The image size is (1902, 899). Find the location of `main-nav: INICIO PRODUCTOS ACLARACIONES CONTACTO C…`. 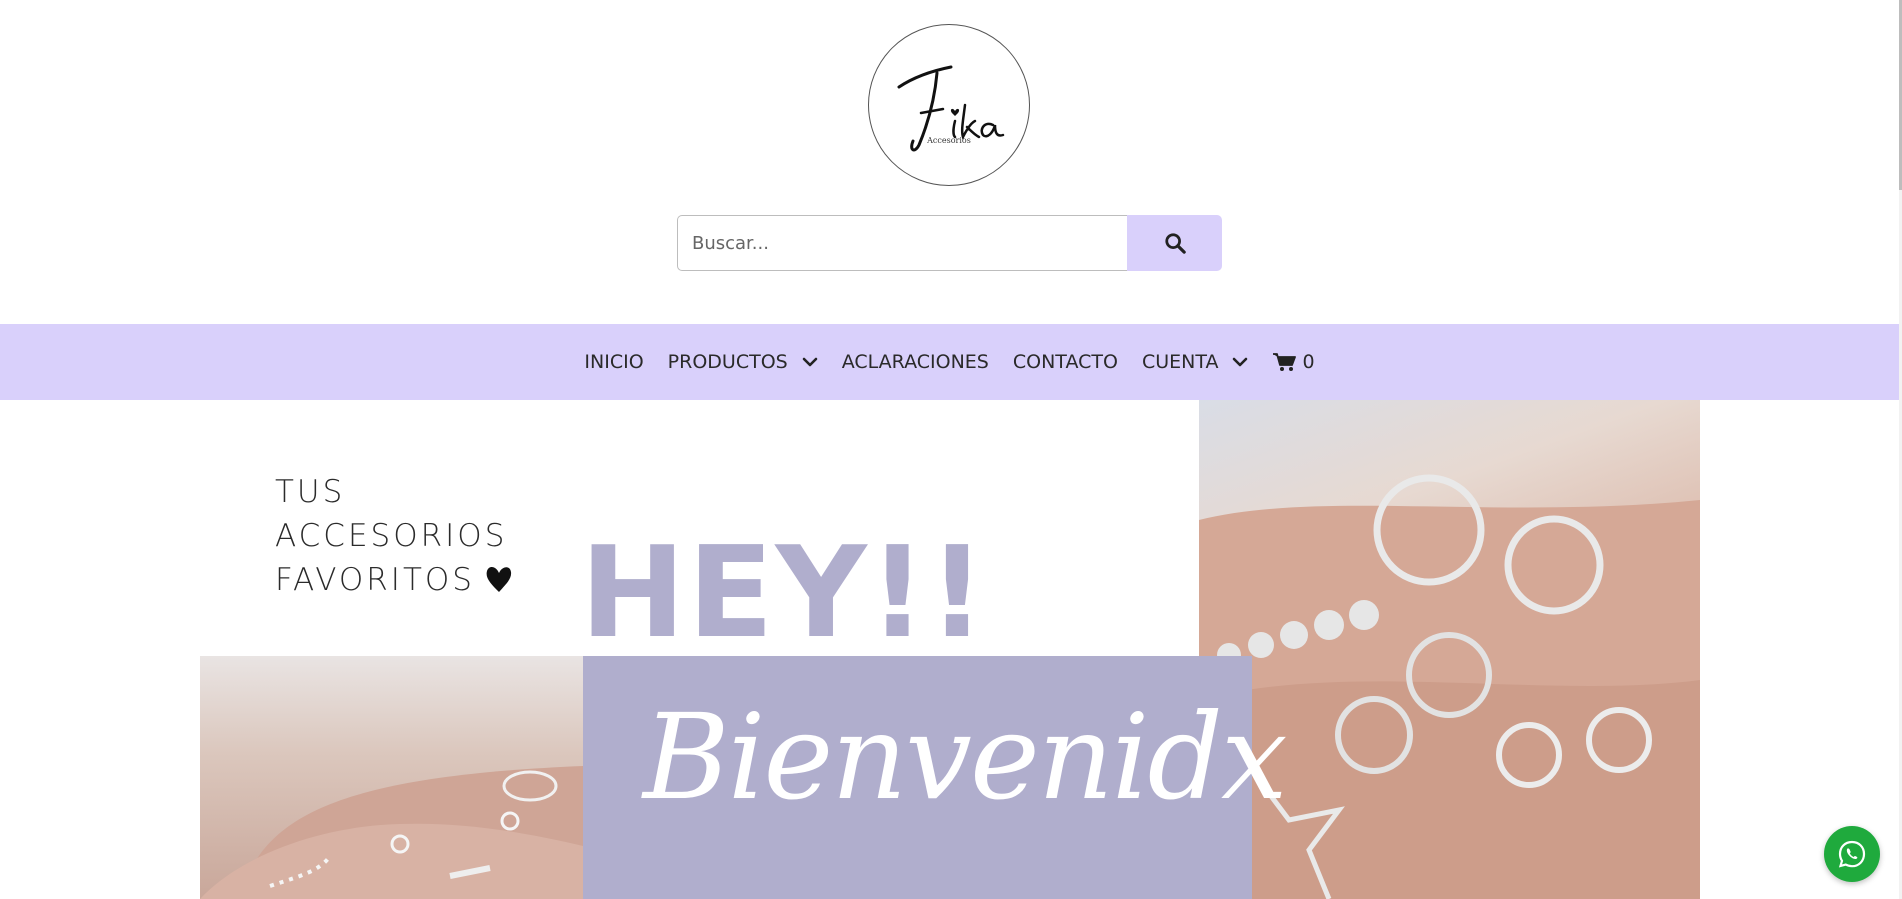

main-nav: INICIO PRODUCTOS ACLARACIONES CONTACTO C… is located at coordinates (949, 362).